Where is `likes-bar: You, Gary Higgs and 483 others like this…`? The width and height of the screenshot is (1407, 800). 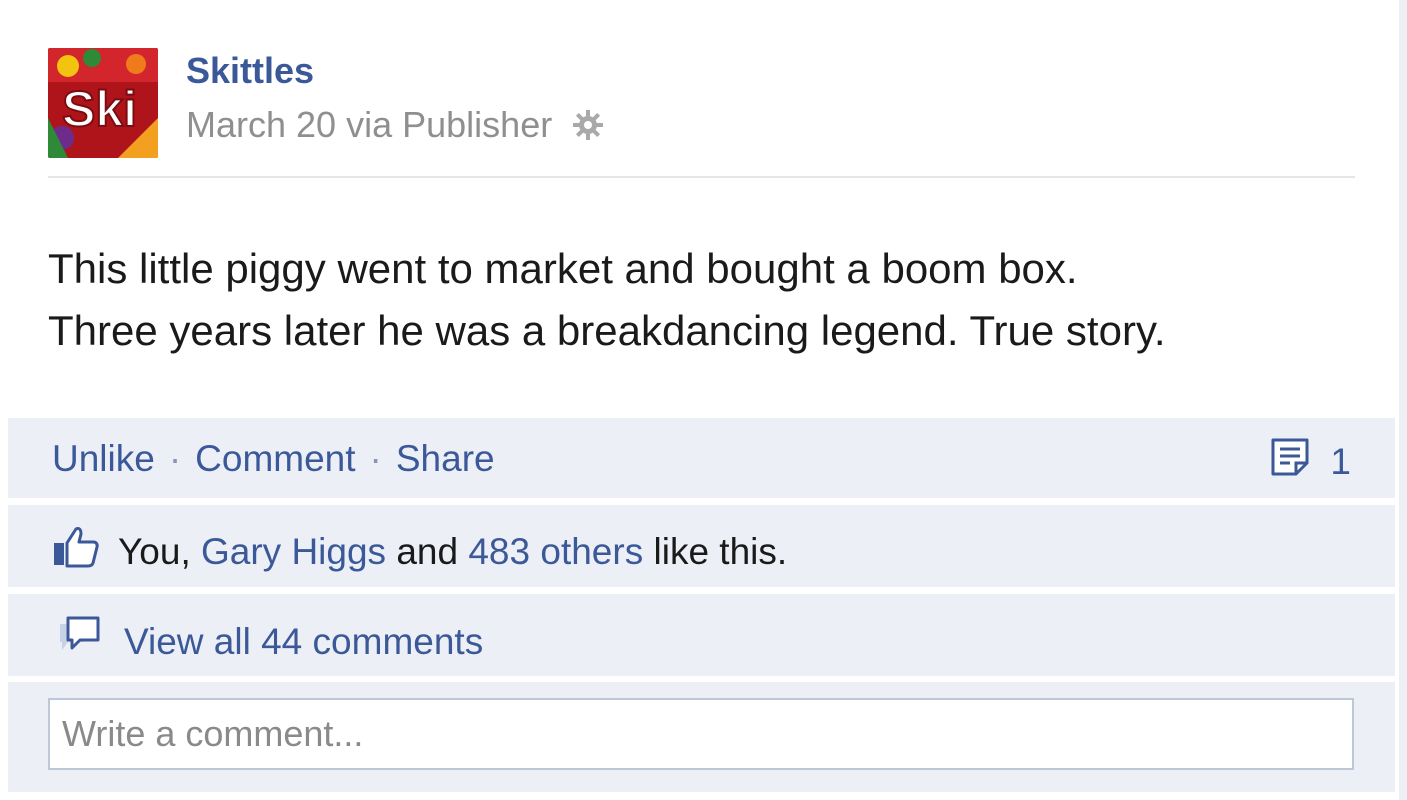 likes-bar: You, Gary Higgs and 483 others like this… is located at coordinates (701, 546).